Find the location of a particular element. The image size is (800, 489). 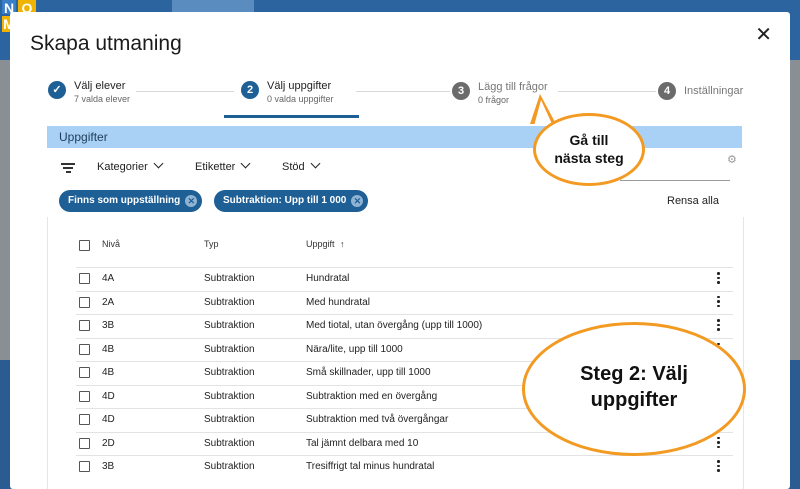

cell-task: Små skillnader, upp till 1000 is located at coordinates (368, 372).